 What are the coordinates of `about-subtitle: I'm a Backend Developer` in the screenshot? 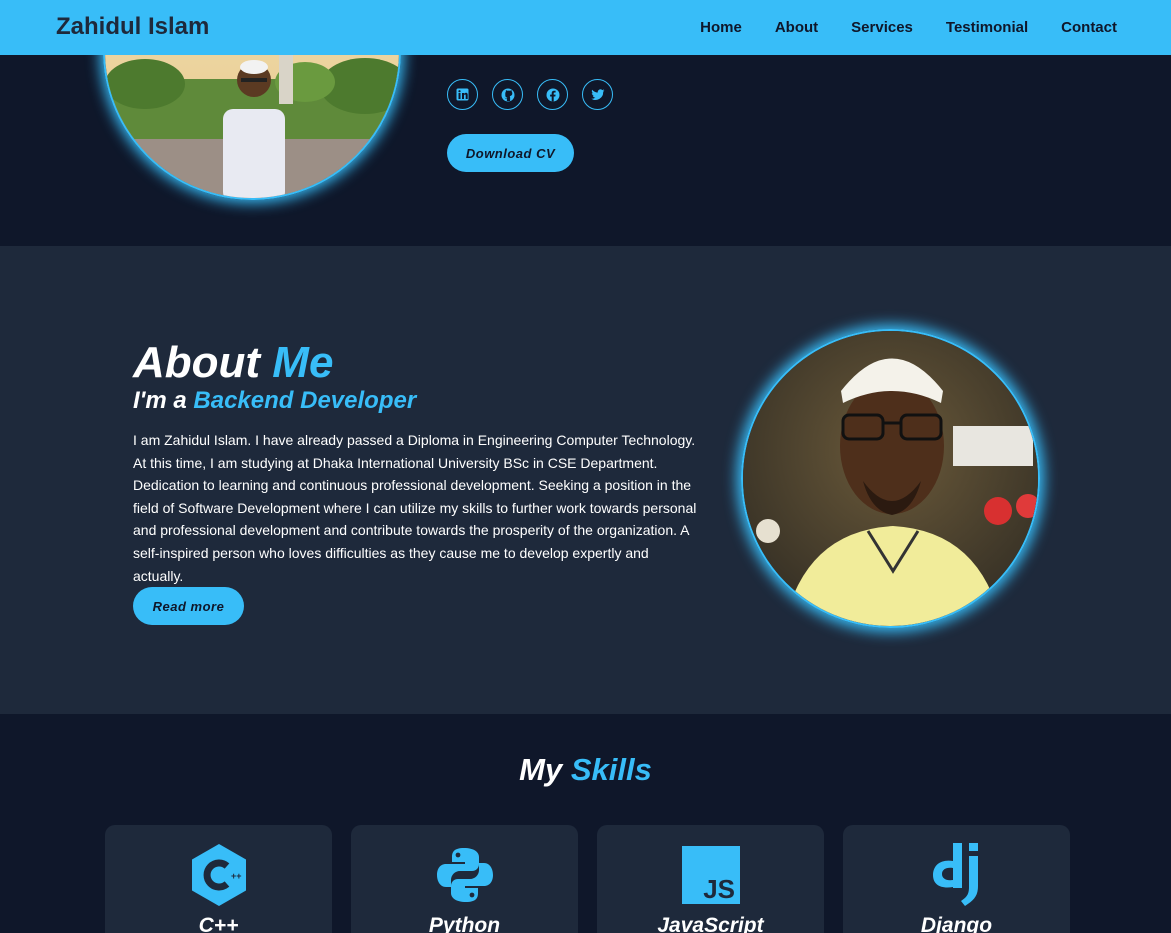 It's located at (274, 401).